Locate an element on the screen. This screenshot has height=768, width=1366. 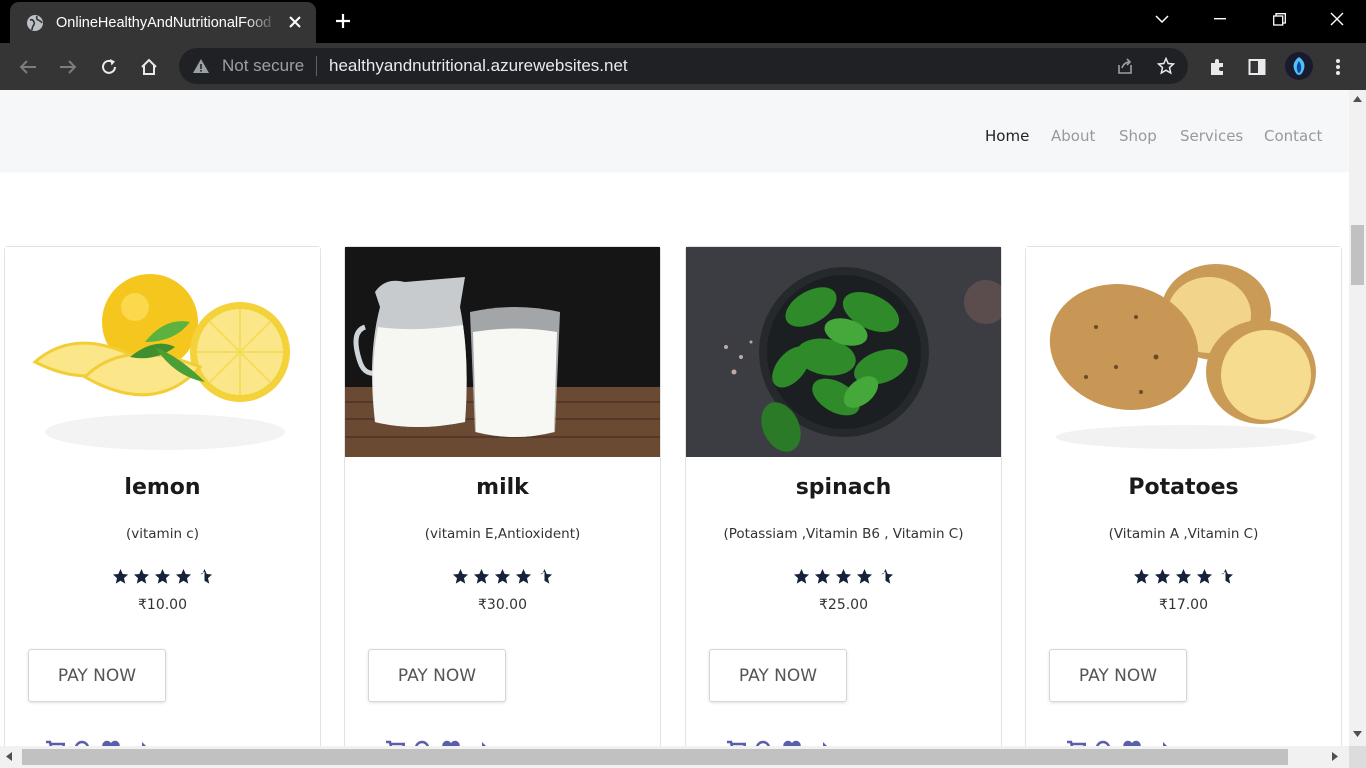
nav-contact: Contact is located at coordinates (1293, 136).